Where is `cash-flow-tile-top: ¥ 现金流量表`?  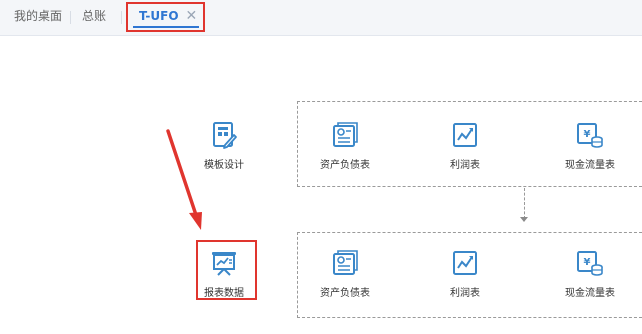 cash-flow-tile-top: ¥ 现金流量表 is located at coordinates (590, 145).